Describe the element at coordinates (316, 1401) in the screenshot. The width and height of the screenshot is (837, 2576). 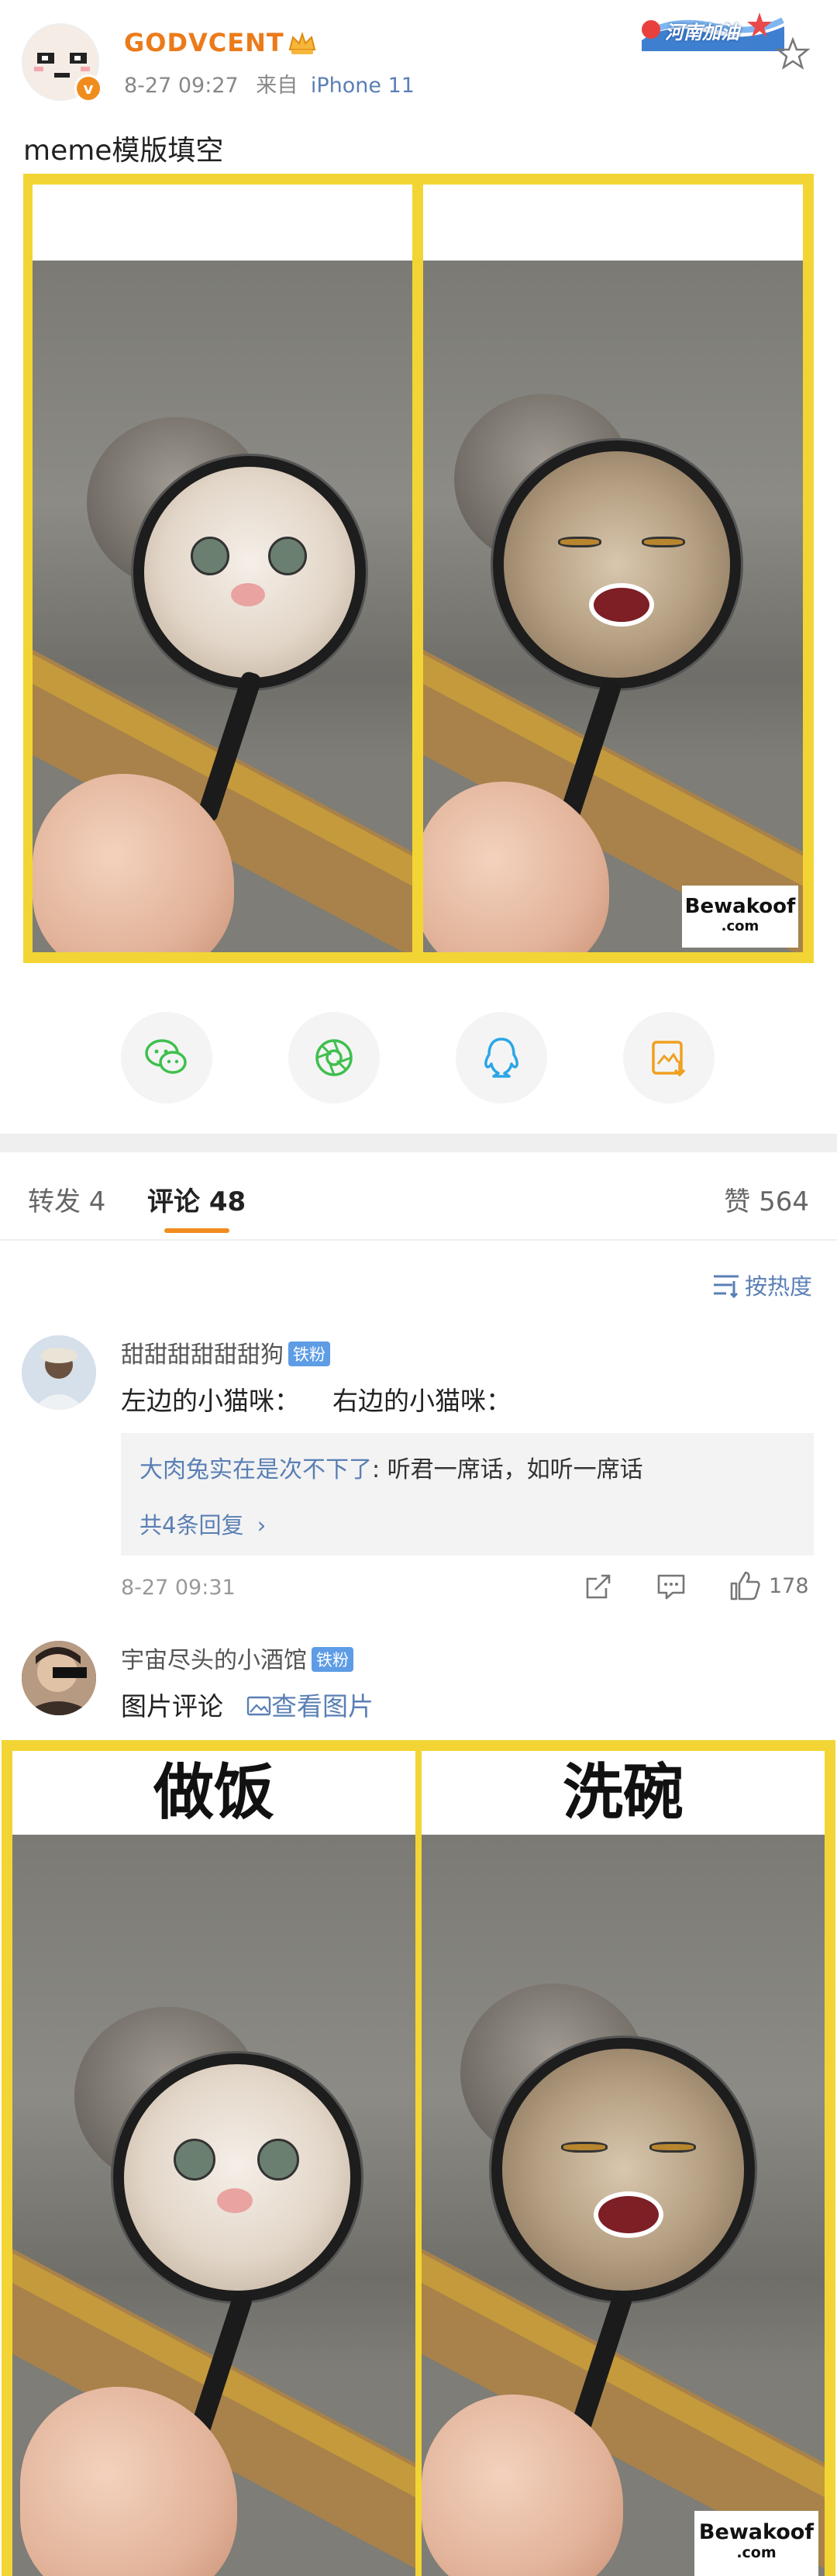
I see `comment-text: 左边的小猫咪： 右边的小猫咪：` at that location.